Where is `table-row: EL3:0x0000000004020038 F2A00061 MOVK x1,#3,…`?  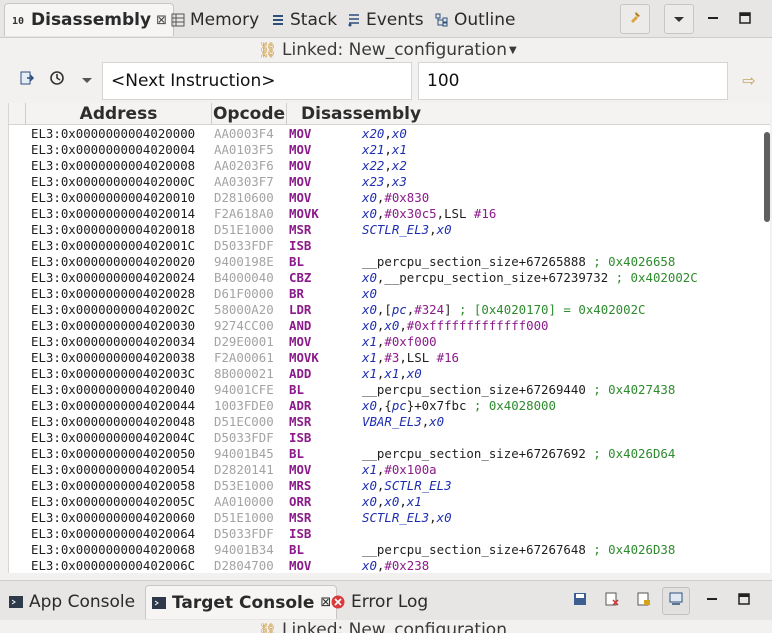 table-row: EL3:0x0000000004020038 F2A00061 MOVK x1,#3,… is located at coordinates (380, 358).